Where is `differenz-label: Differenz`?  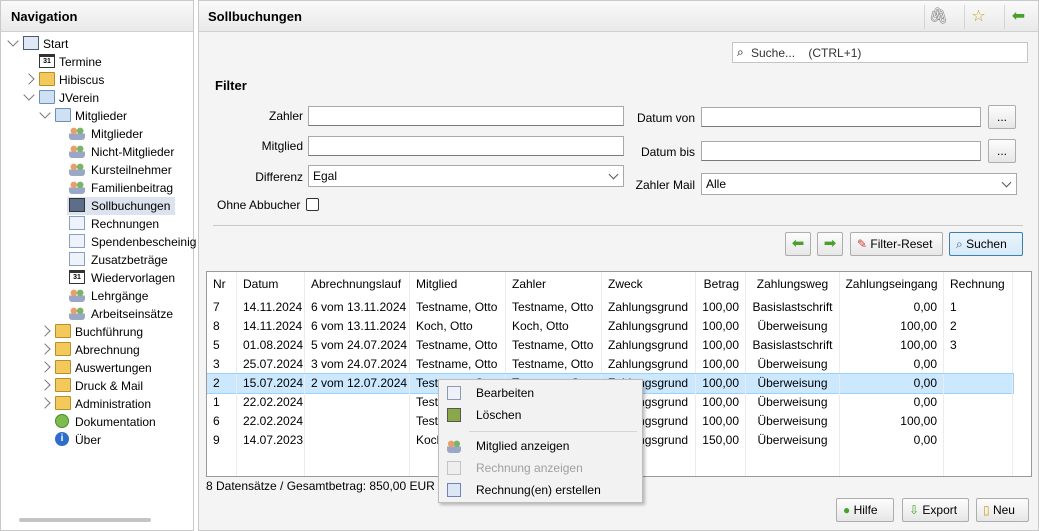 differenz-label: Differenz is located at coordinates (279, 177).